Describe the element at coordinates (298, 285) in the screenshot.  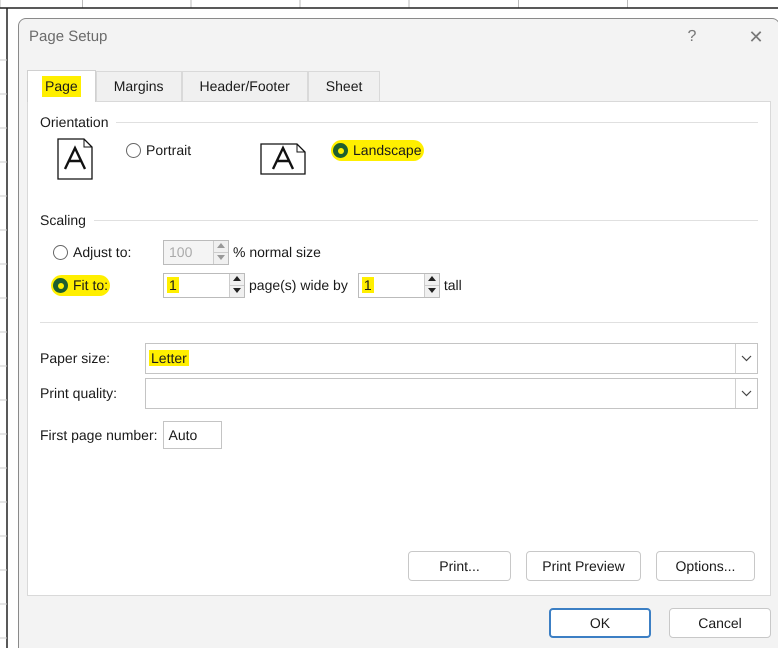
I see `field-label: page(s) wide by` at that location.